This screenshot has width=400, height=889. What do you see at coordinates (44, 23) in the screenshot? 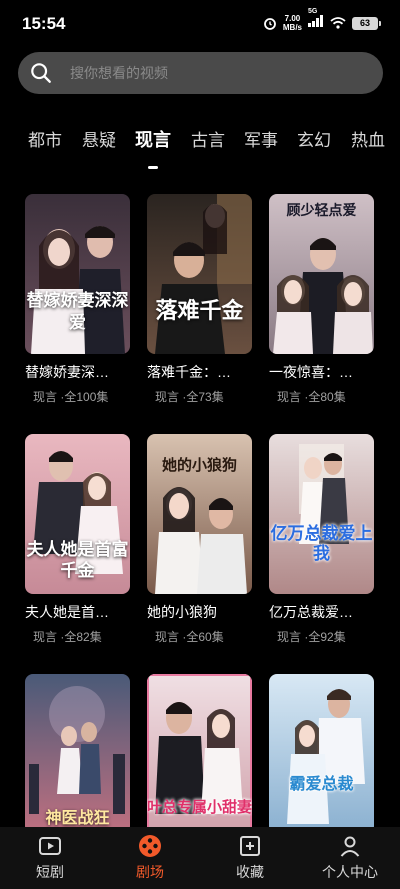
I see `status-time: 15:54` at bounding box center [44, 23].